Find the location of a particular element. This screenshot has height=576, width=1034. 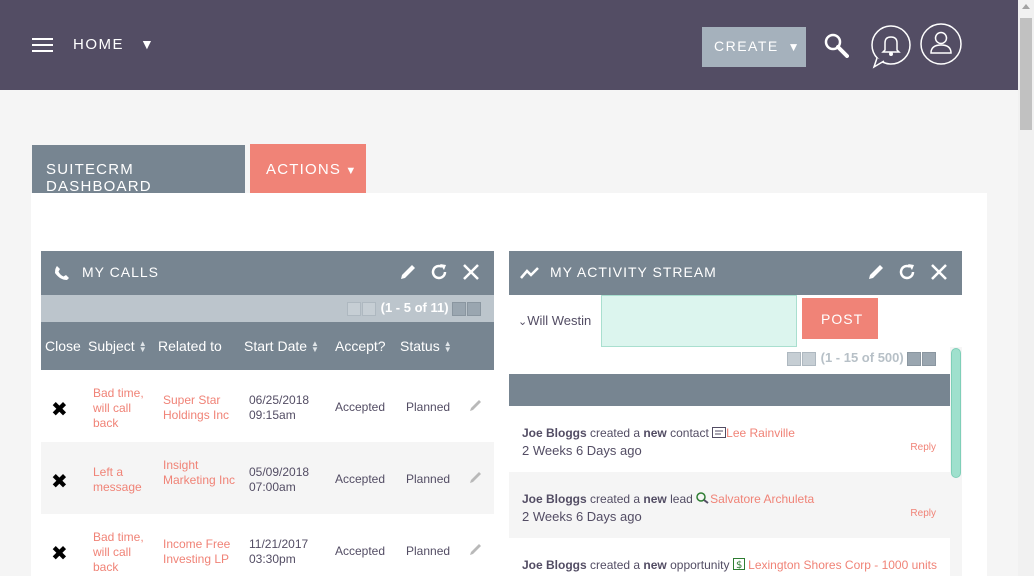

activity-record-link: Salvatore Archuleta is located at coordinates (762, 499).